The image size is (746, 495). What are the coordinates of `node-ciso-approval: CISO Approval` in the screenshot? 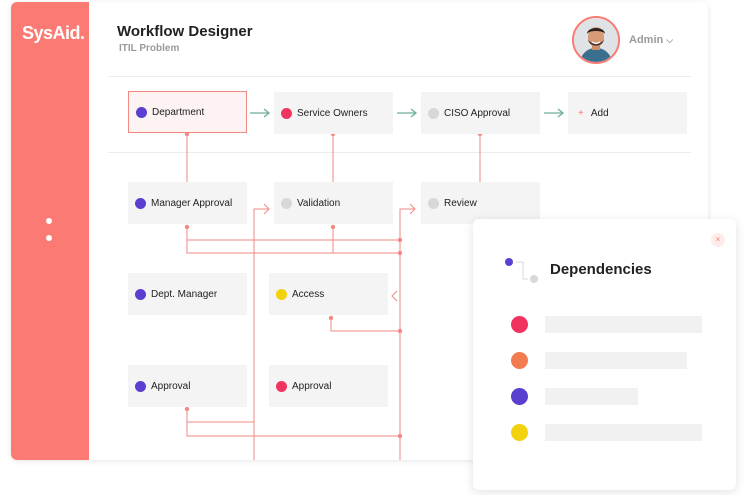 It's located at (480, 113).